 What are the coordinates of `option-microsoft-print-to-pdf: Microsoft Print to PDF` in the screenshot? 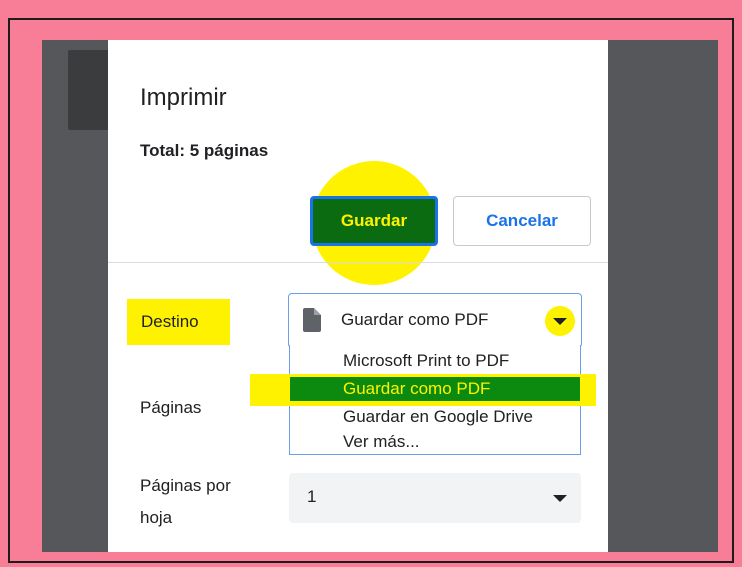 It's located at (435, 361).